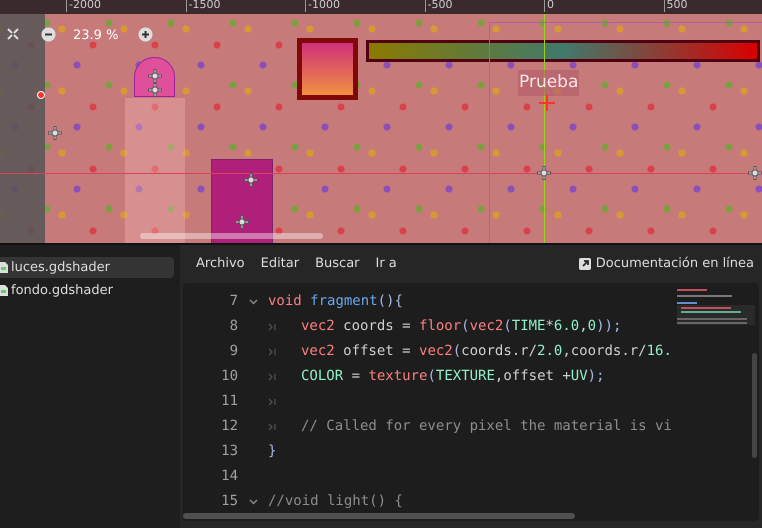  Describe the element at coordinates (452, 376) in the screenshot. I see `code-line: COLOR = texture(TEXTURE,offset +UV);` at that location.